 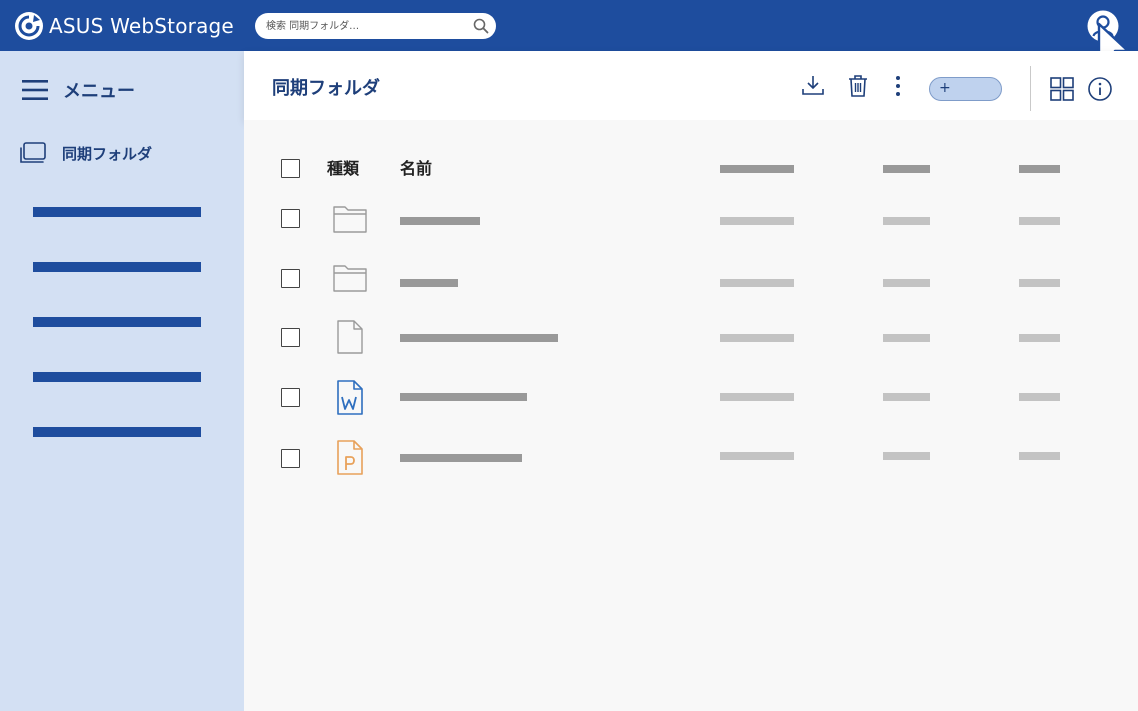 I want to click on download-icon, so click(x=813, y=86).